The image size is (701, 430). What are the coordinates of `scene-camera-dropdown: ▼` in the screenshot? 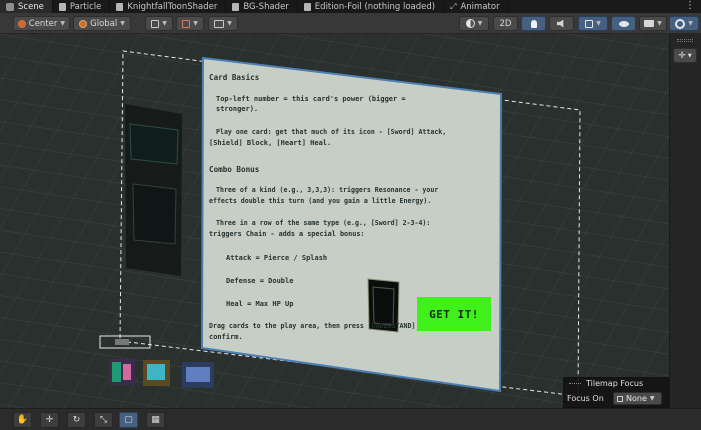 It's located at (653, 23).